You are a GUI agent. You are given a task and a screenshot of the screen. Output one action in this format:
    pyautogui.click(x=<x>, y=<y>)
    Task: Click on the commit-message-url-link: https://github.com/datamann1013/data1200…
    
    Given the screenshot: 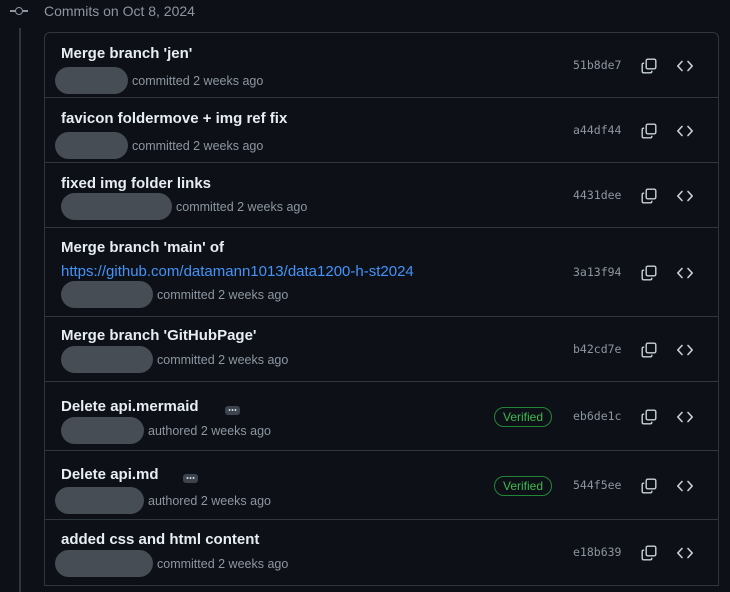 What is the action you would take?
    pyautogui.click(x=237, y=271)
    